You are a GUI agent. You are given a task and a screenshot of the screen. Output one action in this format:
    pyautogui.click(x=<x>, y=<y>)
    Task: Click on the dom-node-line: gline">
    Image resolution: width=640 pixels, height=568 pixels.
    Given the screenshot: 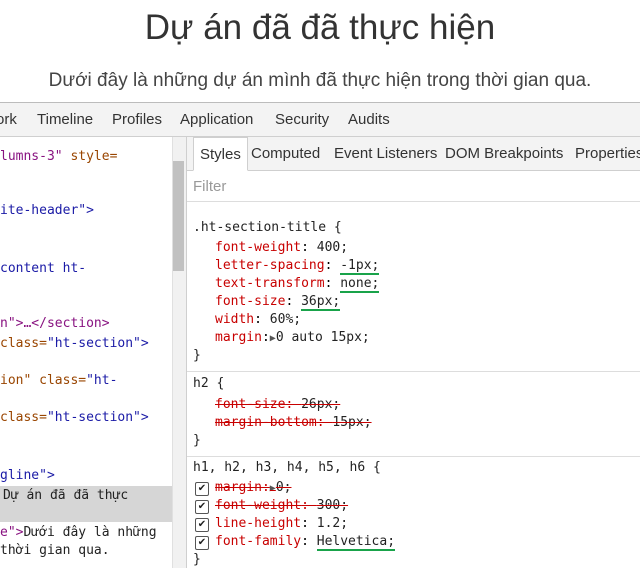 What is the action you would take?
    pyautogui.click(x=27, y=476)
    